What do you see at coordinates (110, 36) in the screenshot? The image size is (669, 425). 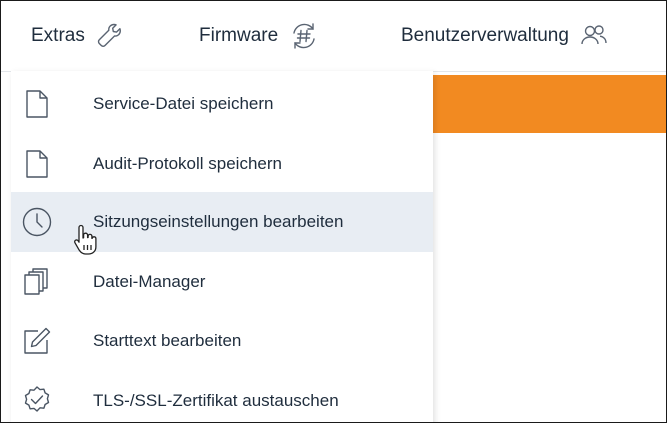 I see `wrench-icon` at bounding box center [110, 36].